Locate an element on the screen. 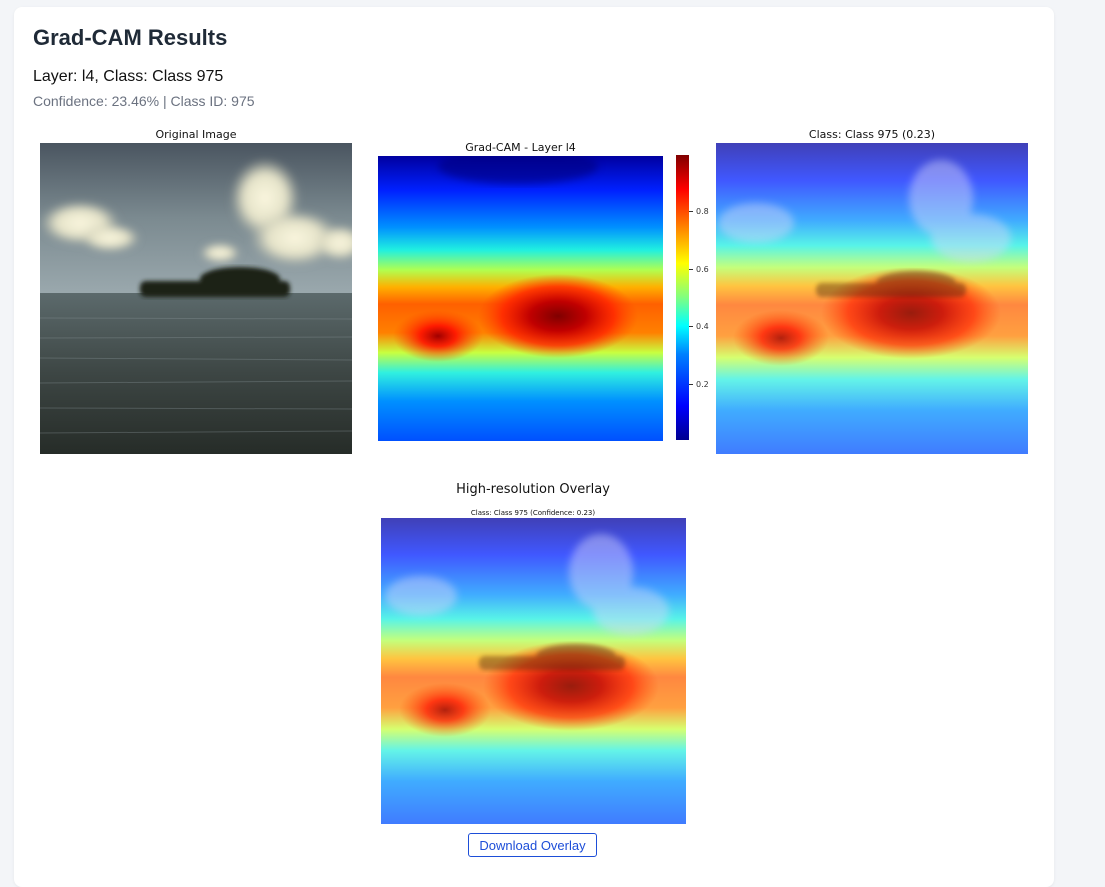 The width and height of the screenshot is (1105, 887). overlay-title: Class: Class 975 (0.23) is located at coordinates (872, 134).